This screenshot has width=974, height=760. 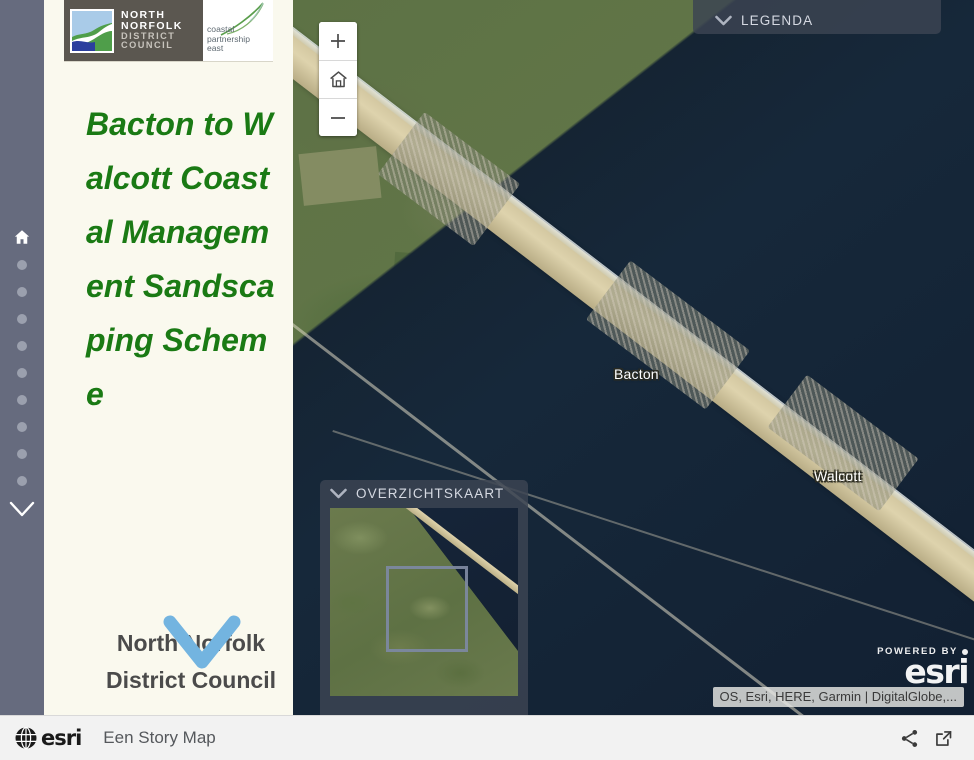 I want to click on open-external-icon, so click(x=943, y=738).